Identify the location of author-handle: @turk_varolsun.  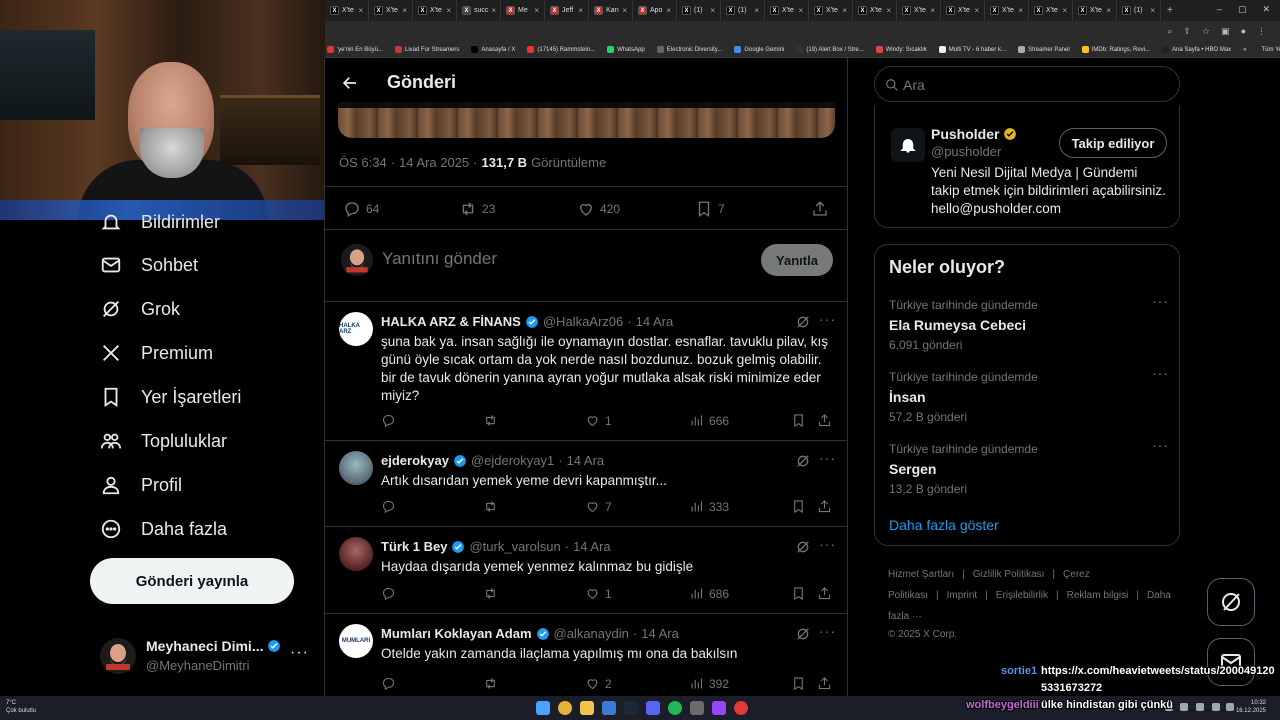
(514, 546).